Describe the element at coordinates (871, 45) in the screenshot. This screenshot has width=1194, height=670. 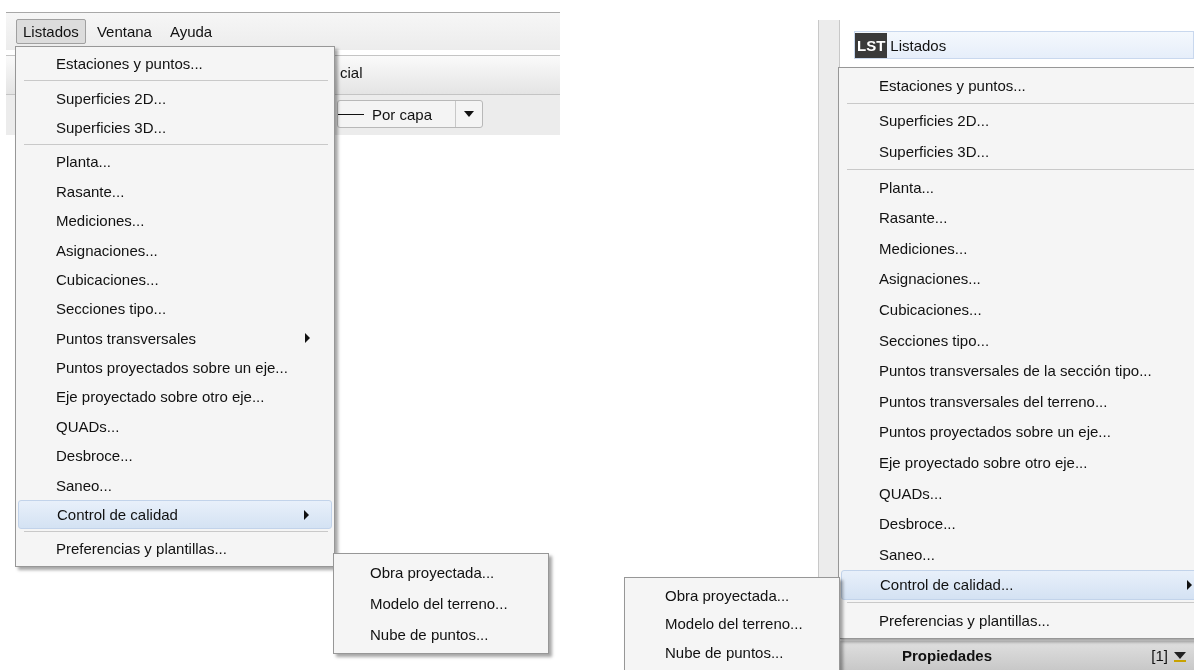
I see `listados-icon: LST` at that location.